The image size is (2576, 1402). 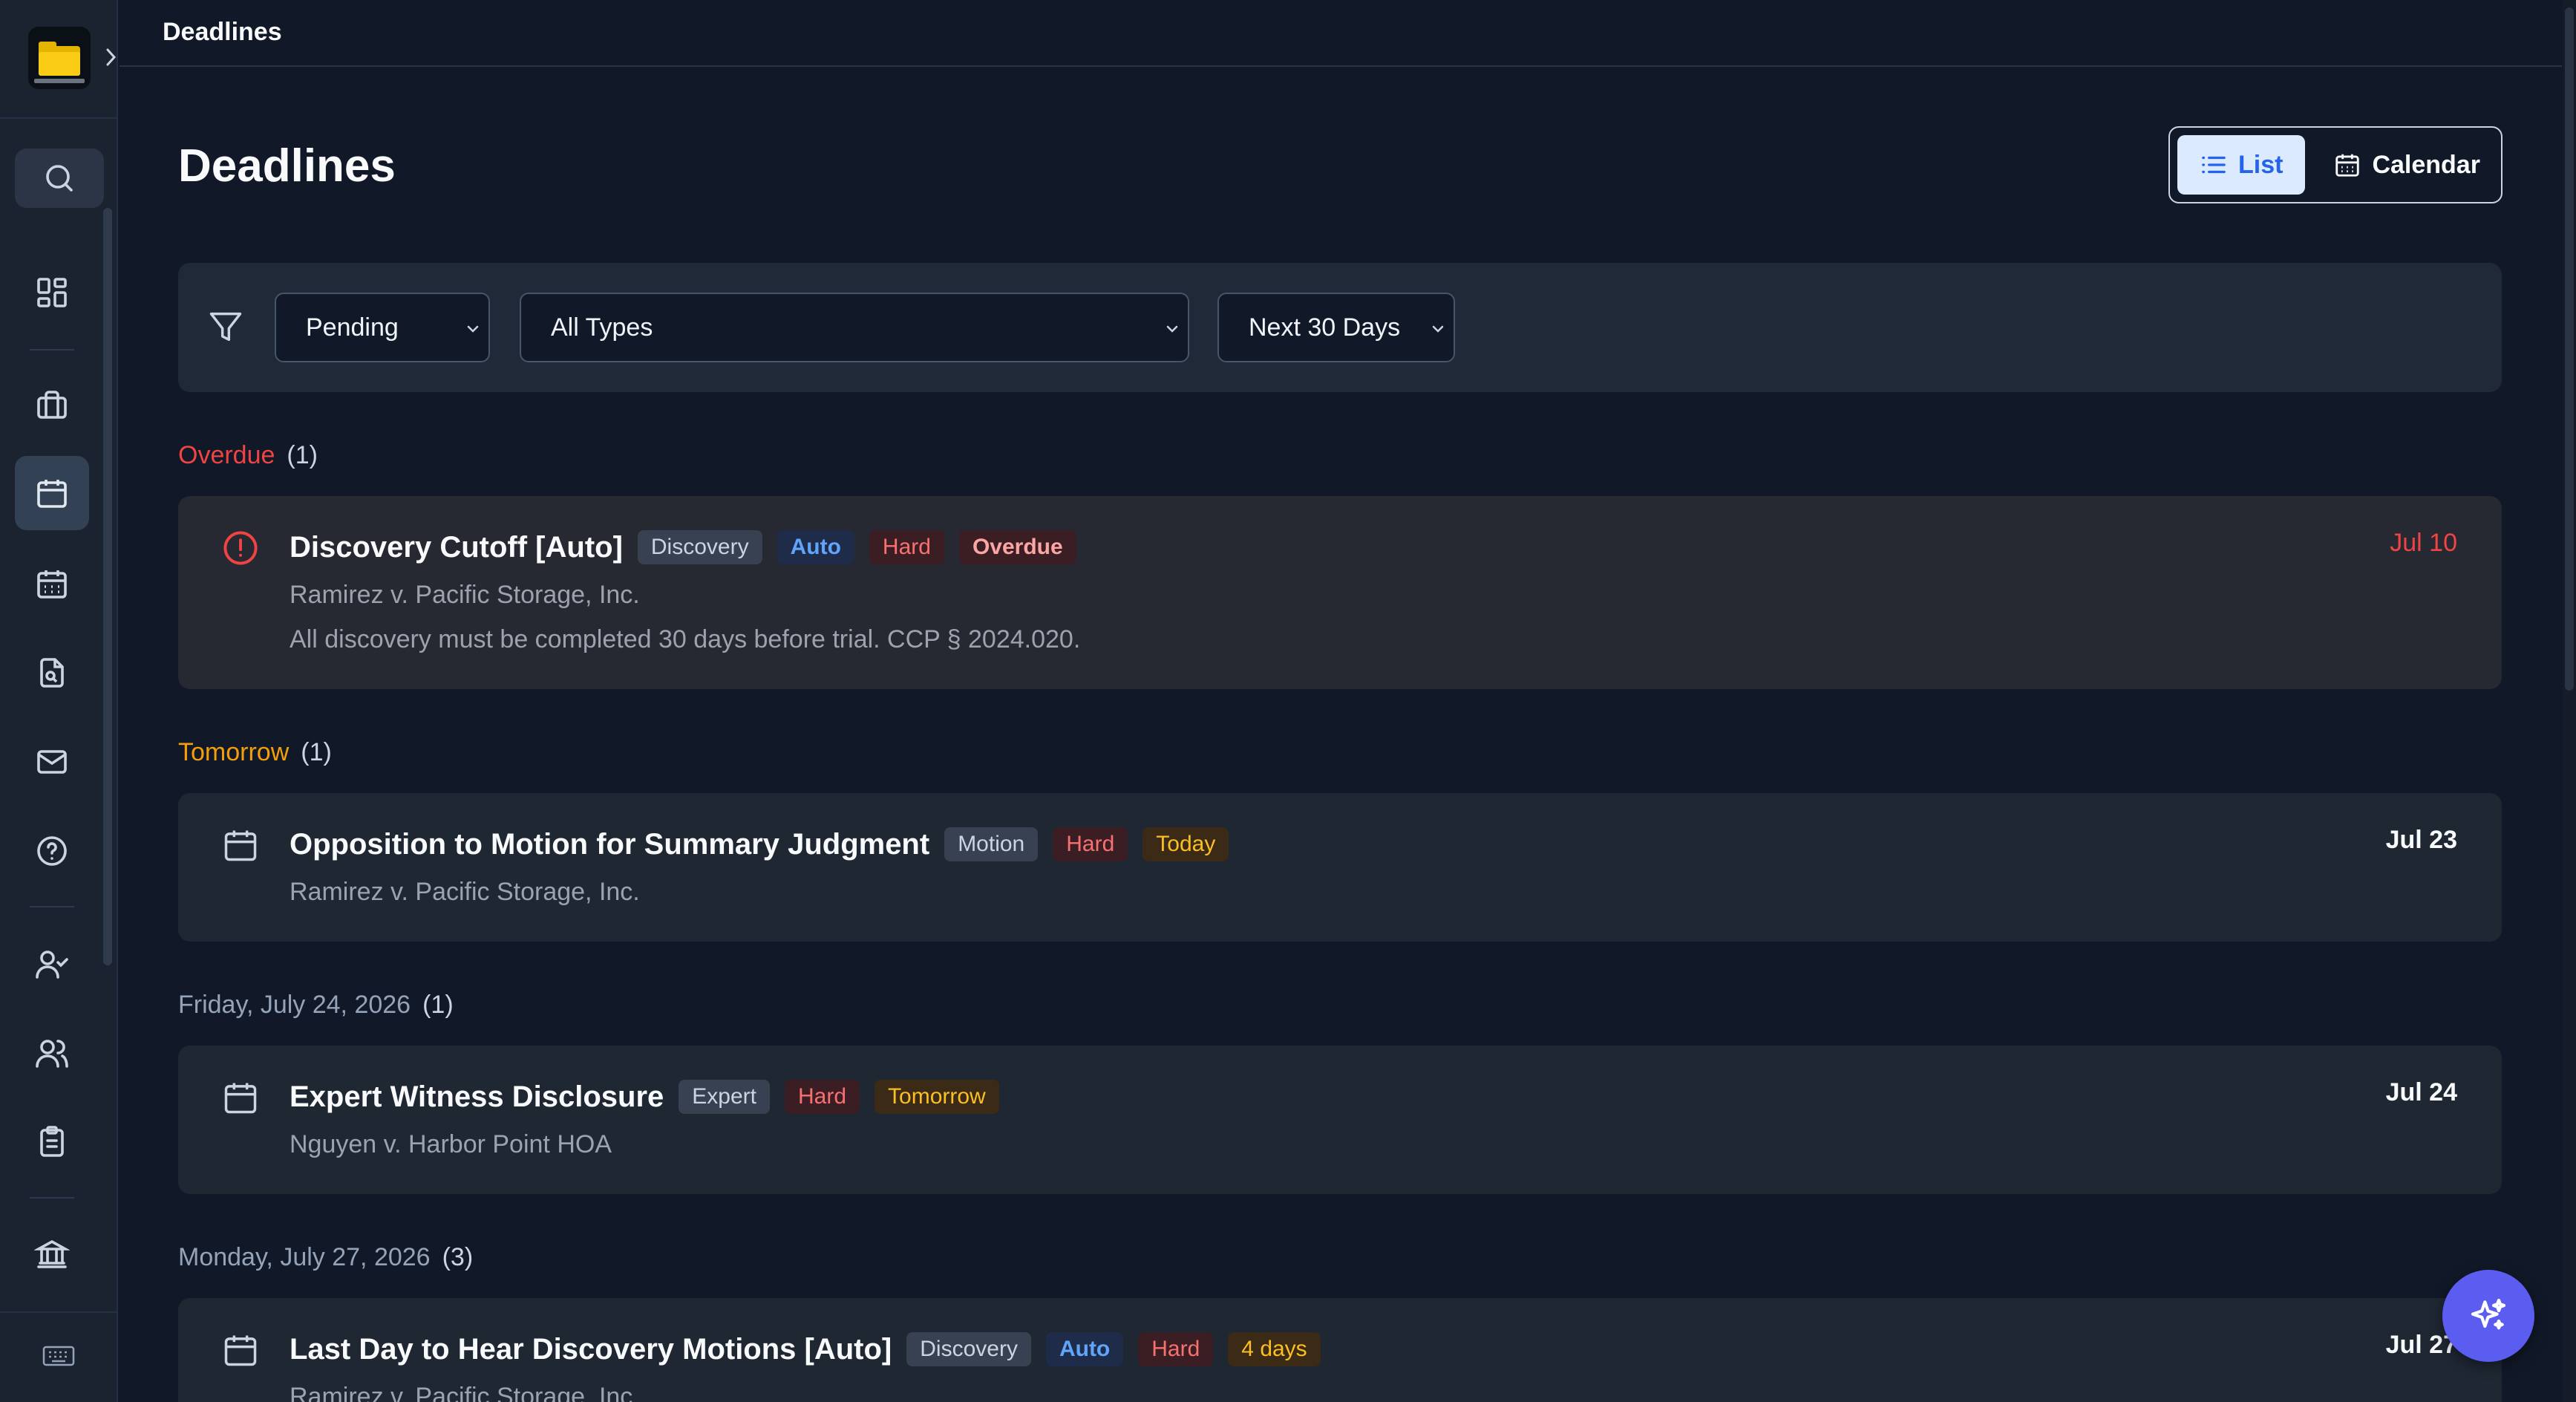 What do you see at coordinates (107, 586) in the screenshot?
I see `sidebar-scrollbar` at bounding box center [107, 586].